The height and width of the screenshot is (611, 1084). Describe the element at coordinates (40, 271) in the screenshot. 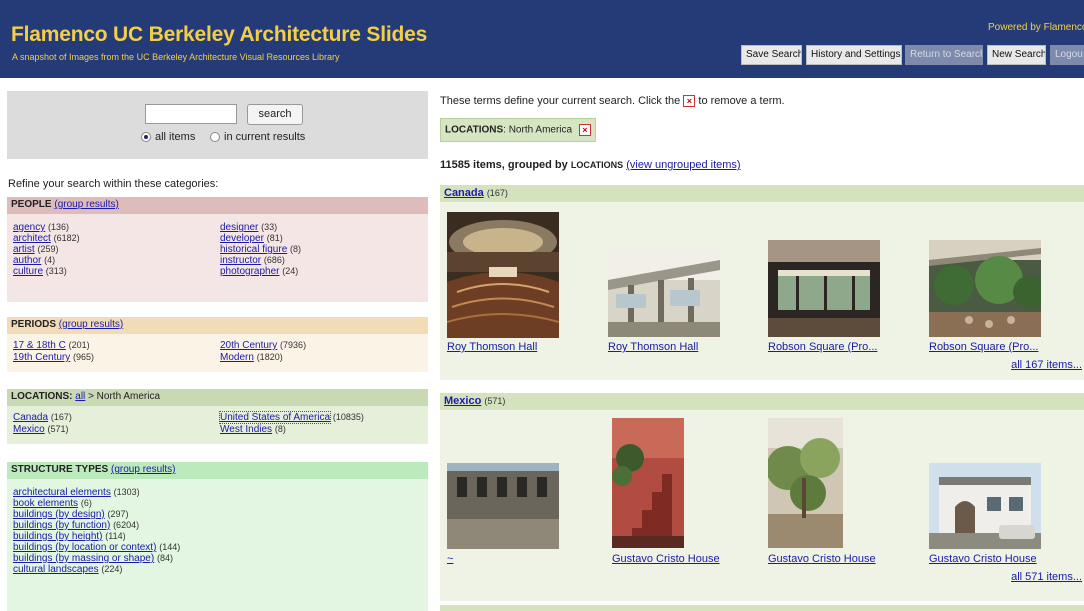

I see `facet-item: culture (313)` at that location.